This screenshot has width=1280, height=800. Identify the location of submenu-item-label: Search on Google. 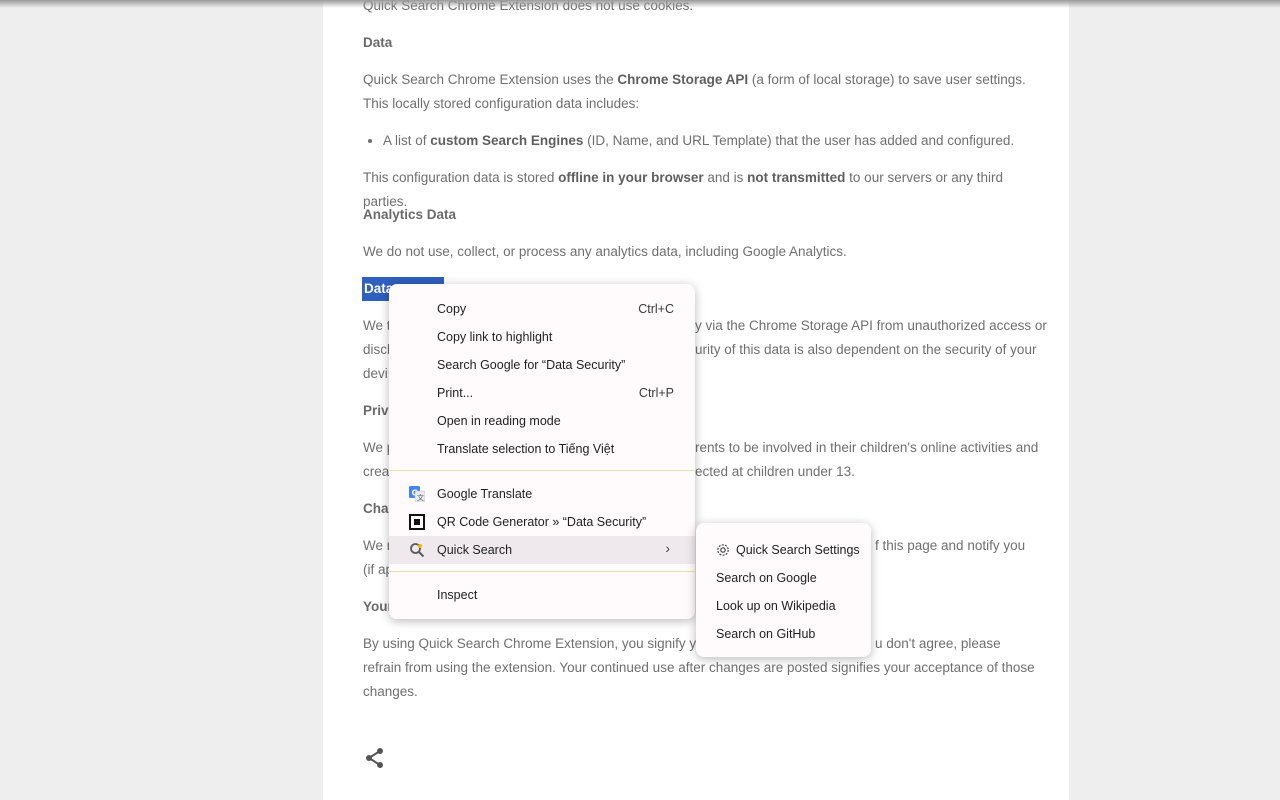
(766, 578).